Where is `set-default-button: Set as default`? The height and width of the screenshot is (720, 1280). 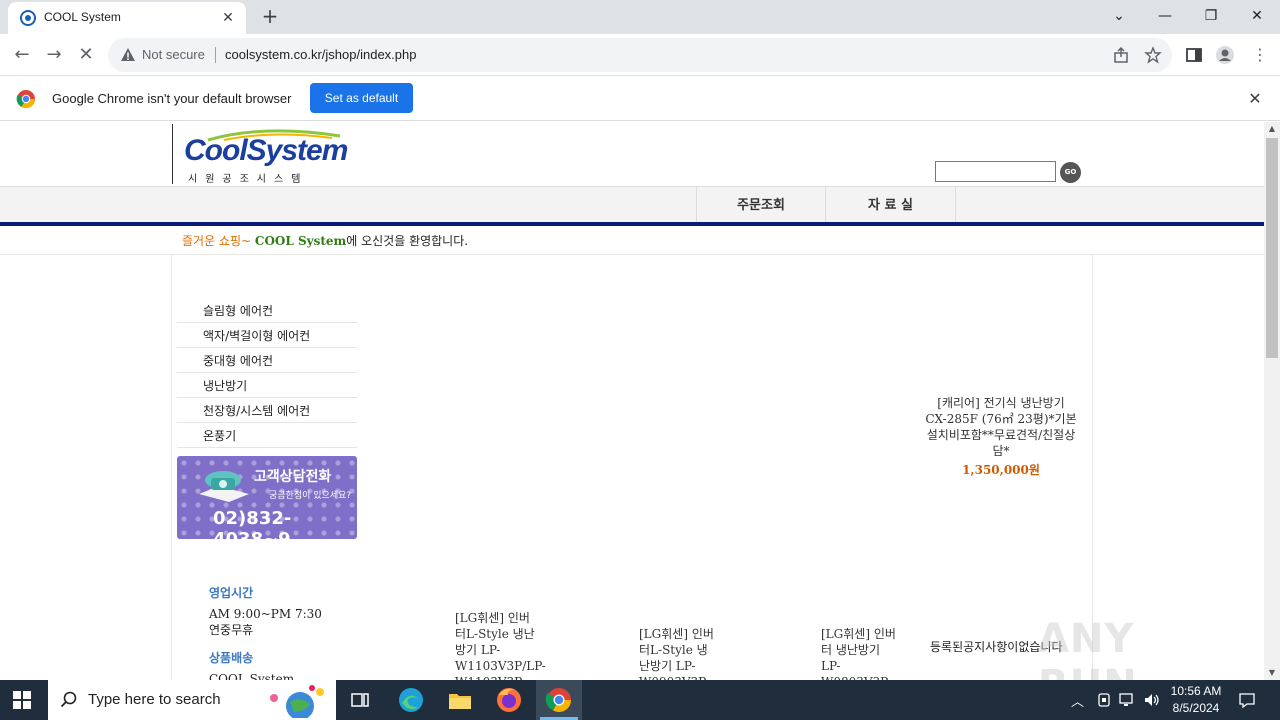
set-default-button: Set as default is located at coordinates (361, 98).